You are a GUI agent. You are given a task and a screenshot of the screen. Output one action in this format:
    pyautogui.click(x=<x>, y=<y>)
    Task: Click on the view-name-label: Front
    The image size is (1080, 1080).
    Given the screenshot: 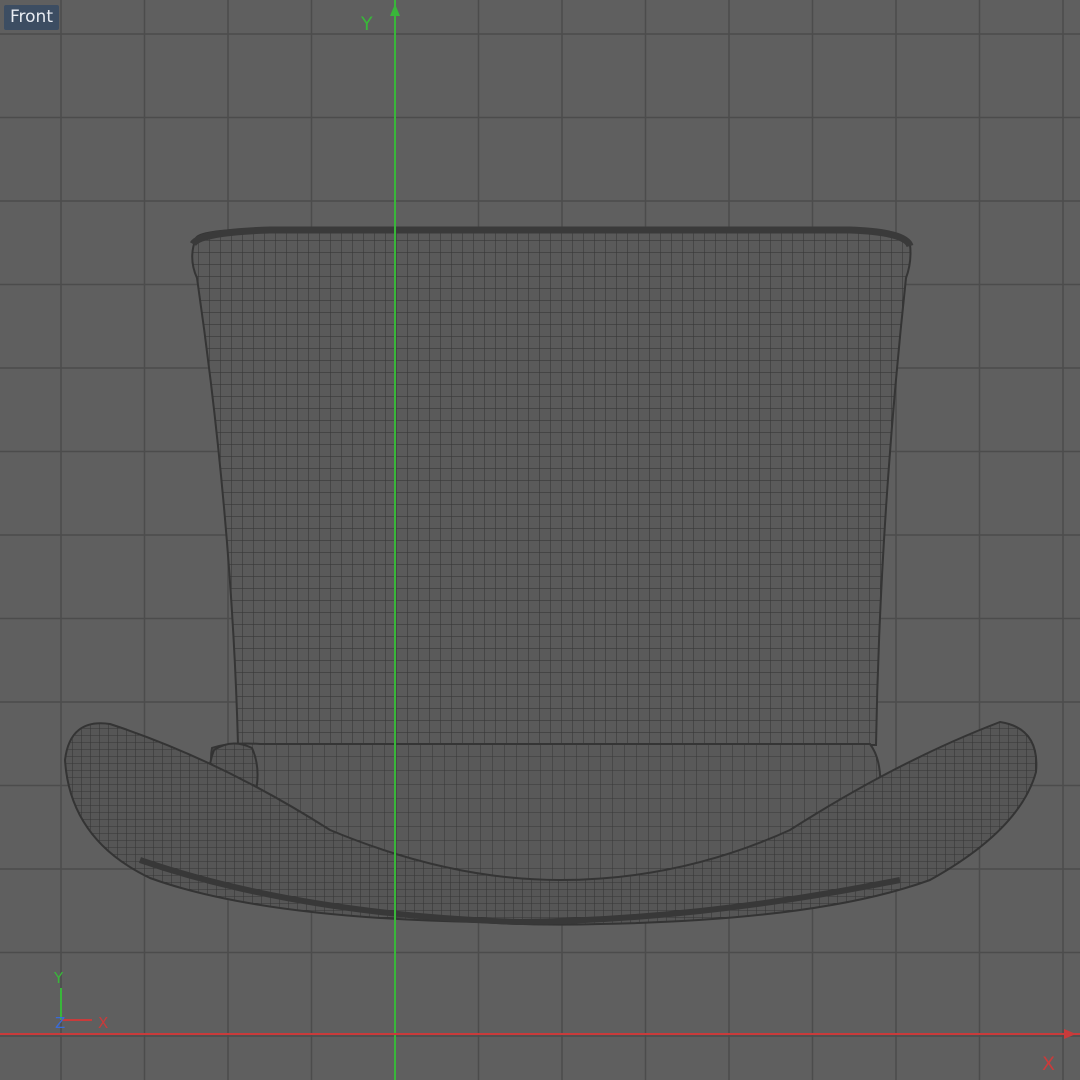 What is the action you would take?
    pyautogui.click(x=31, y=17)
    